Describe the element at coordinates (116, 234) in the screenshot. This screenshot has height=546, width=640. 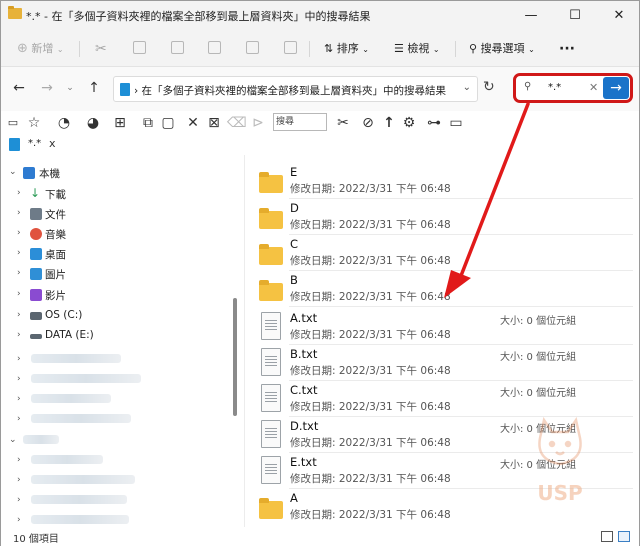
I see `tree-item-music: › 音樂` at that location.